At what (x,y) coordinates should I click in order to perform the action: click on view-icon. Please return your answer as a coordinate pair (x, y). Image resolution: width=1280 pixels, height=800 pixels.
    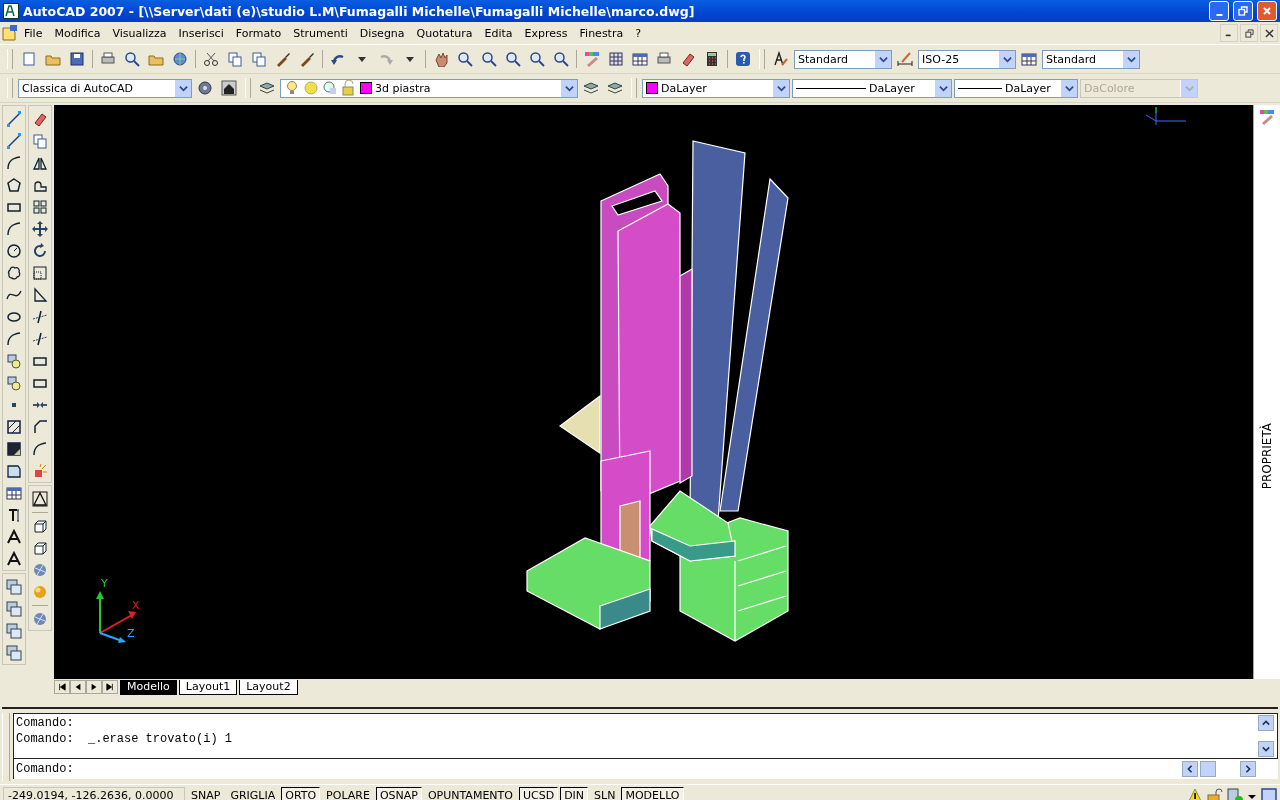
    Looking at the image, I should click on (40, 499).